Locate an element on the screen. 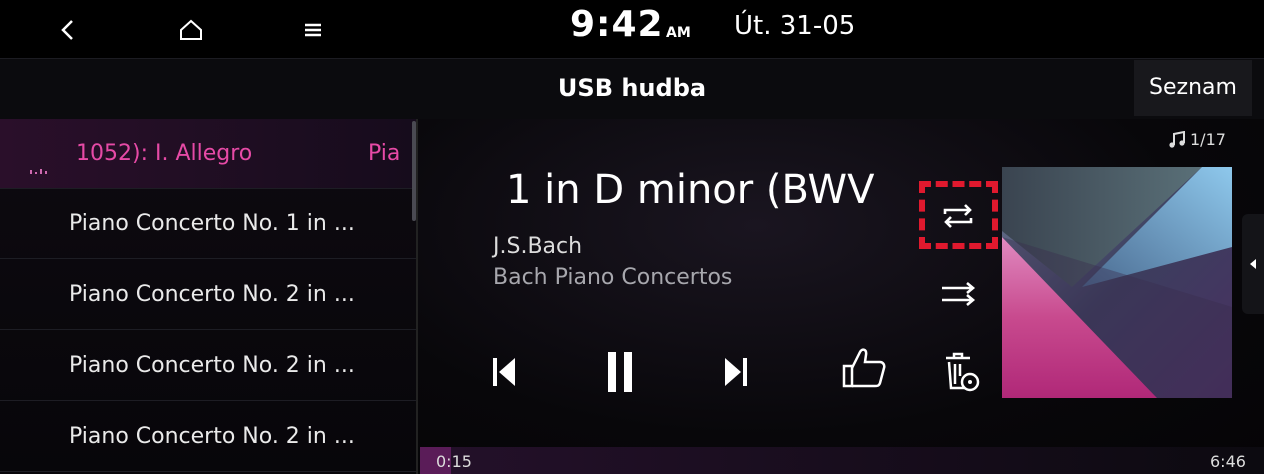 The height and width of the screenshot is (474, 1264). music-note-icon is located at coordinates (1177, 139).